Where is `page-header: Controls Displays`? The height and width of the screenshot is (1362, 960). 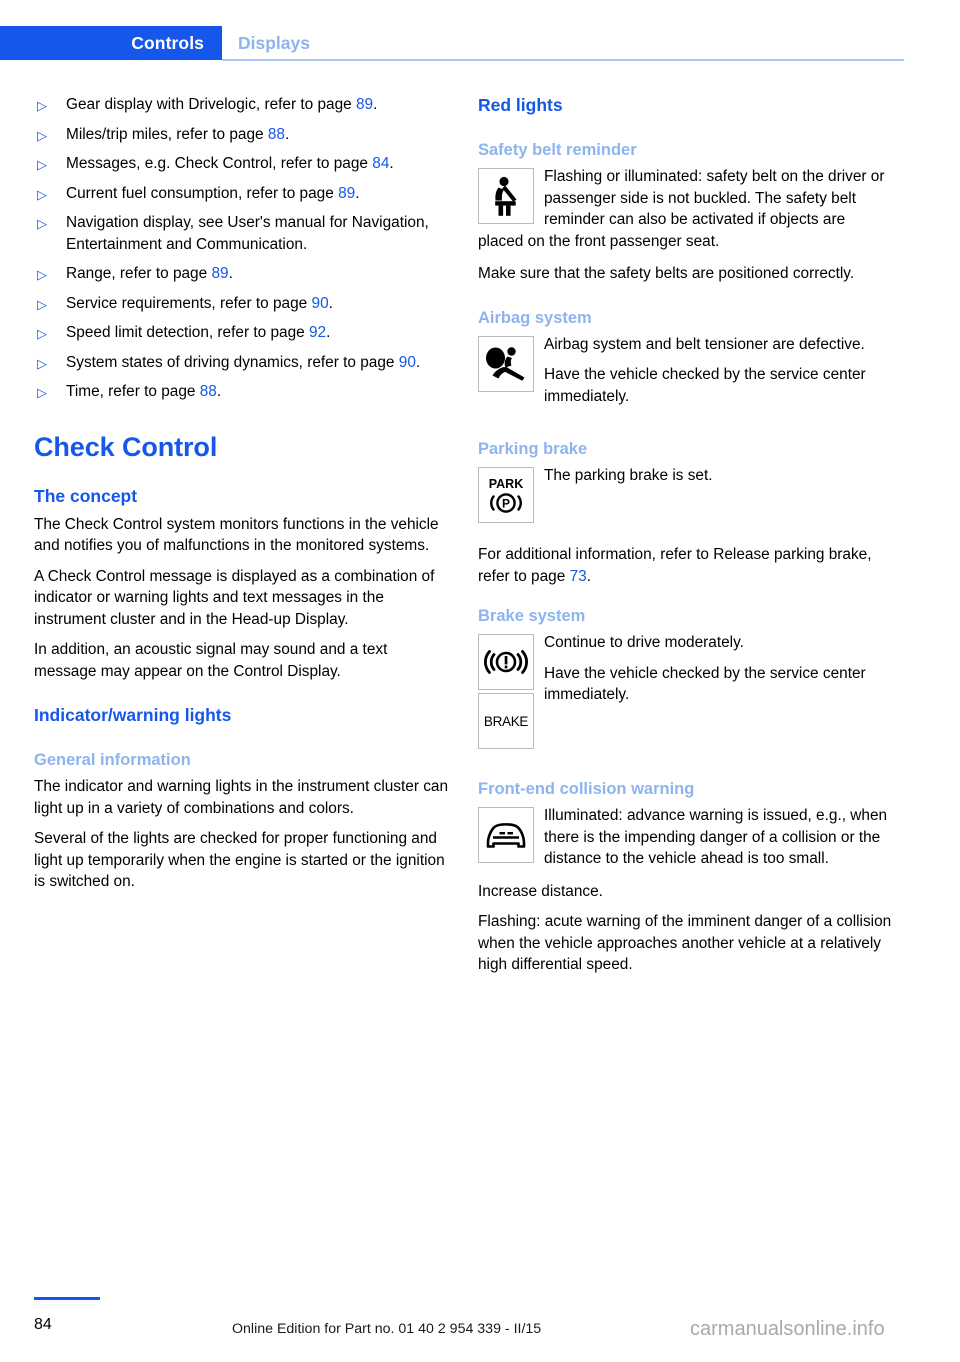
page-header: Controls Displays is located at coordinates (480, 33).